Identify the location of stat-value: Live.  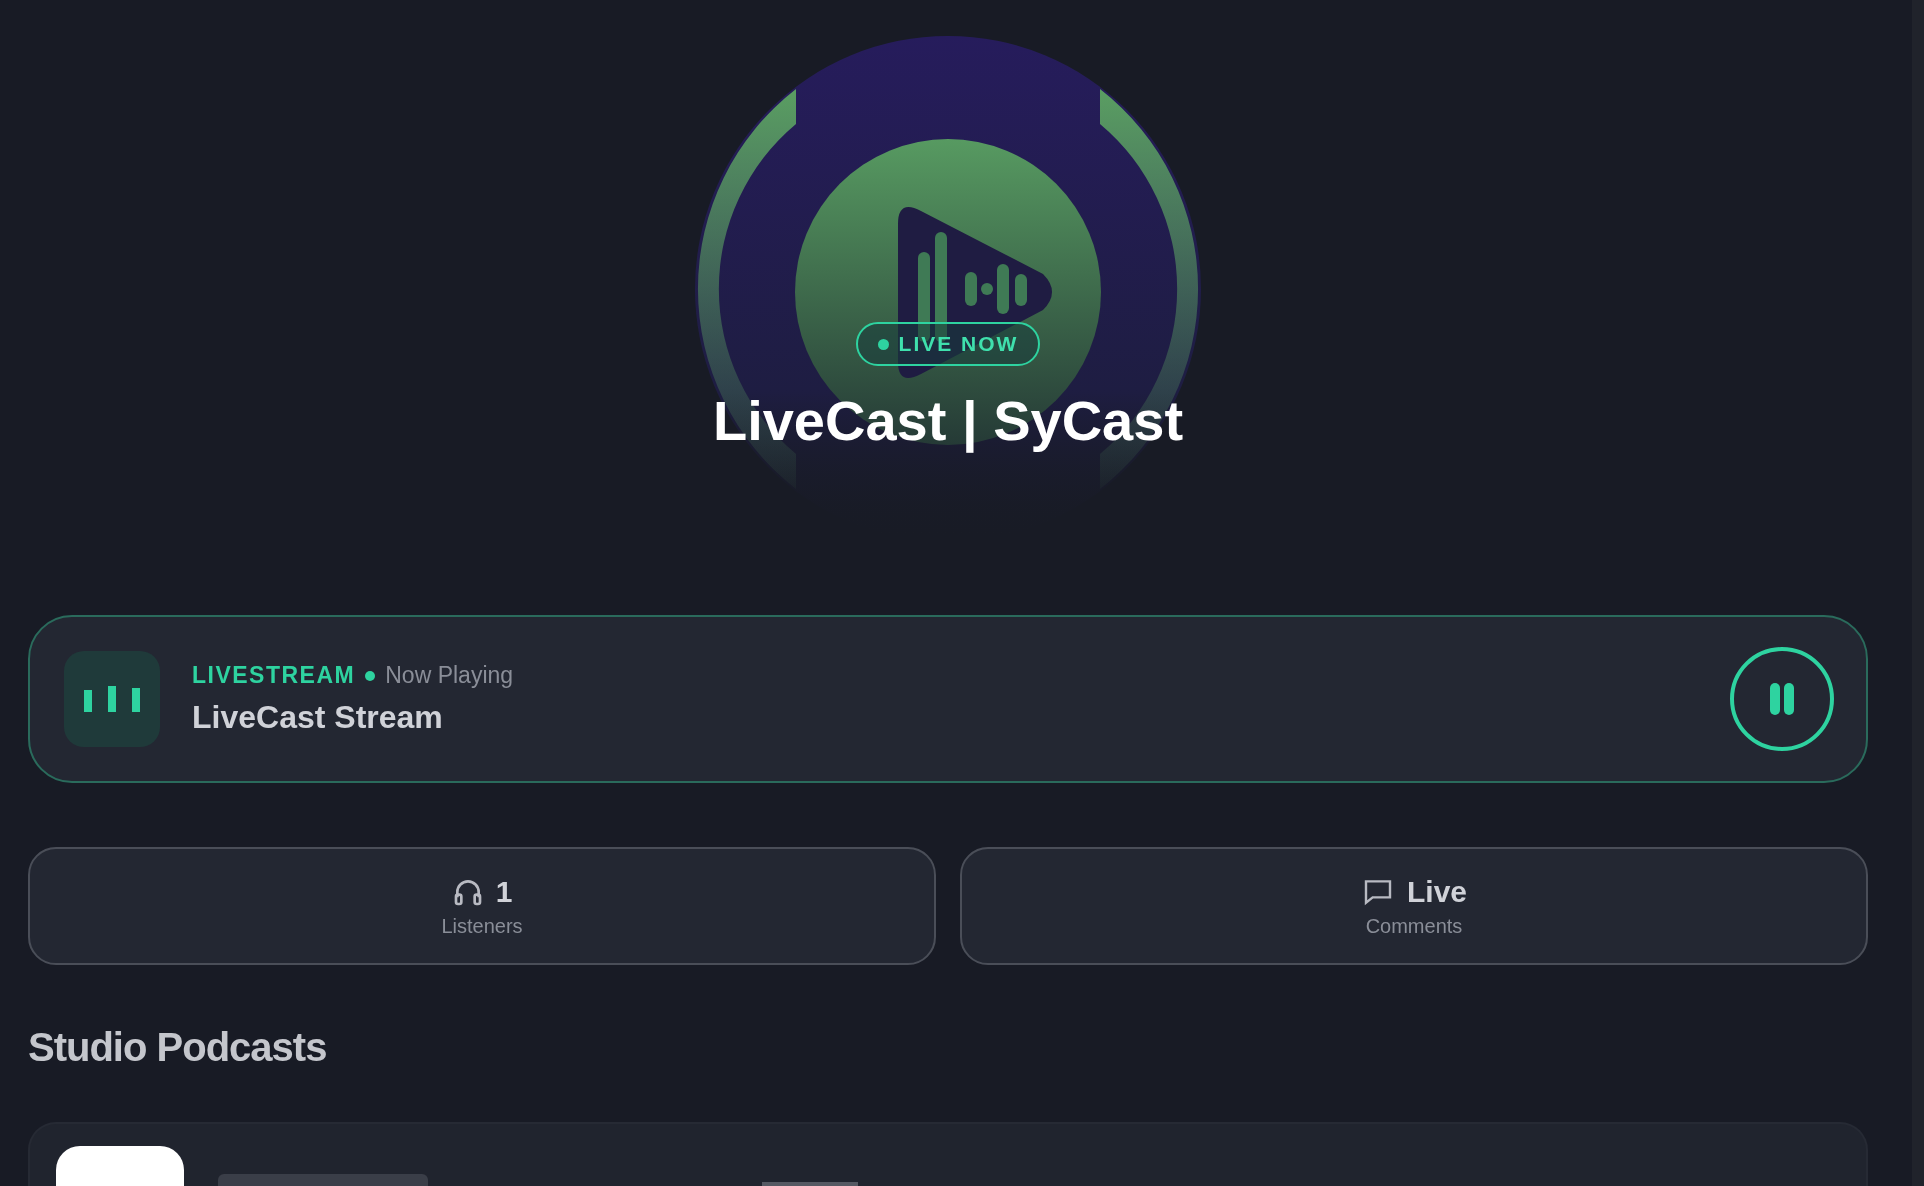
(1437, 891).